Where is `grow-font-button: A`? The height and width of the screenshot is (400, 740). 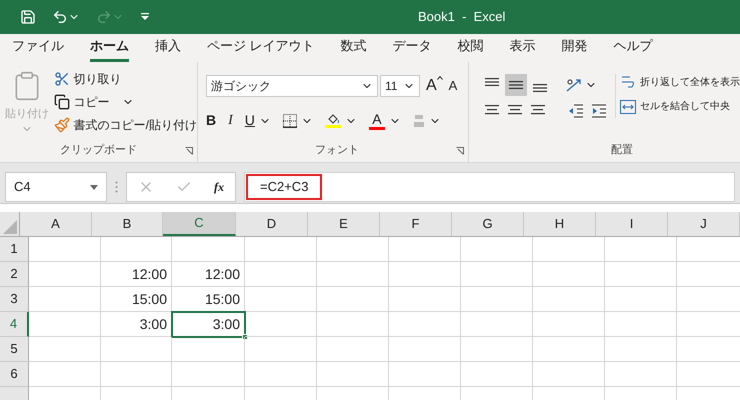
grow-font-button: A is located at coordinates (434, 86).